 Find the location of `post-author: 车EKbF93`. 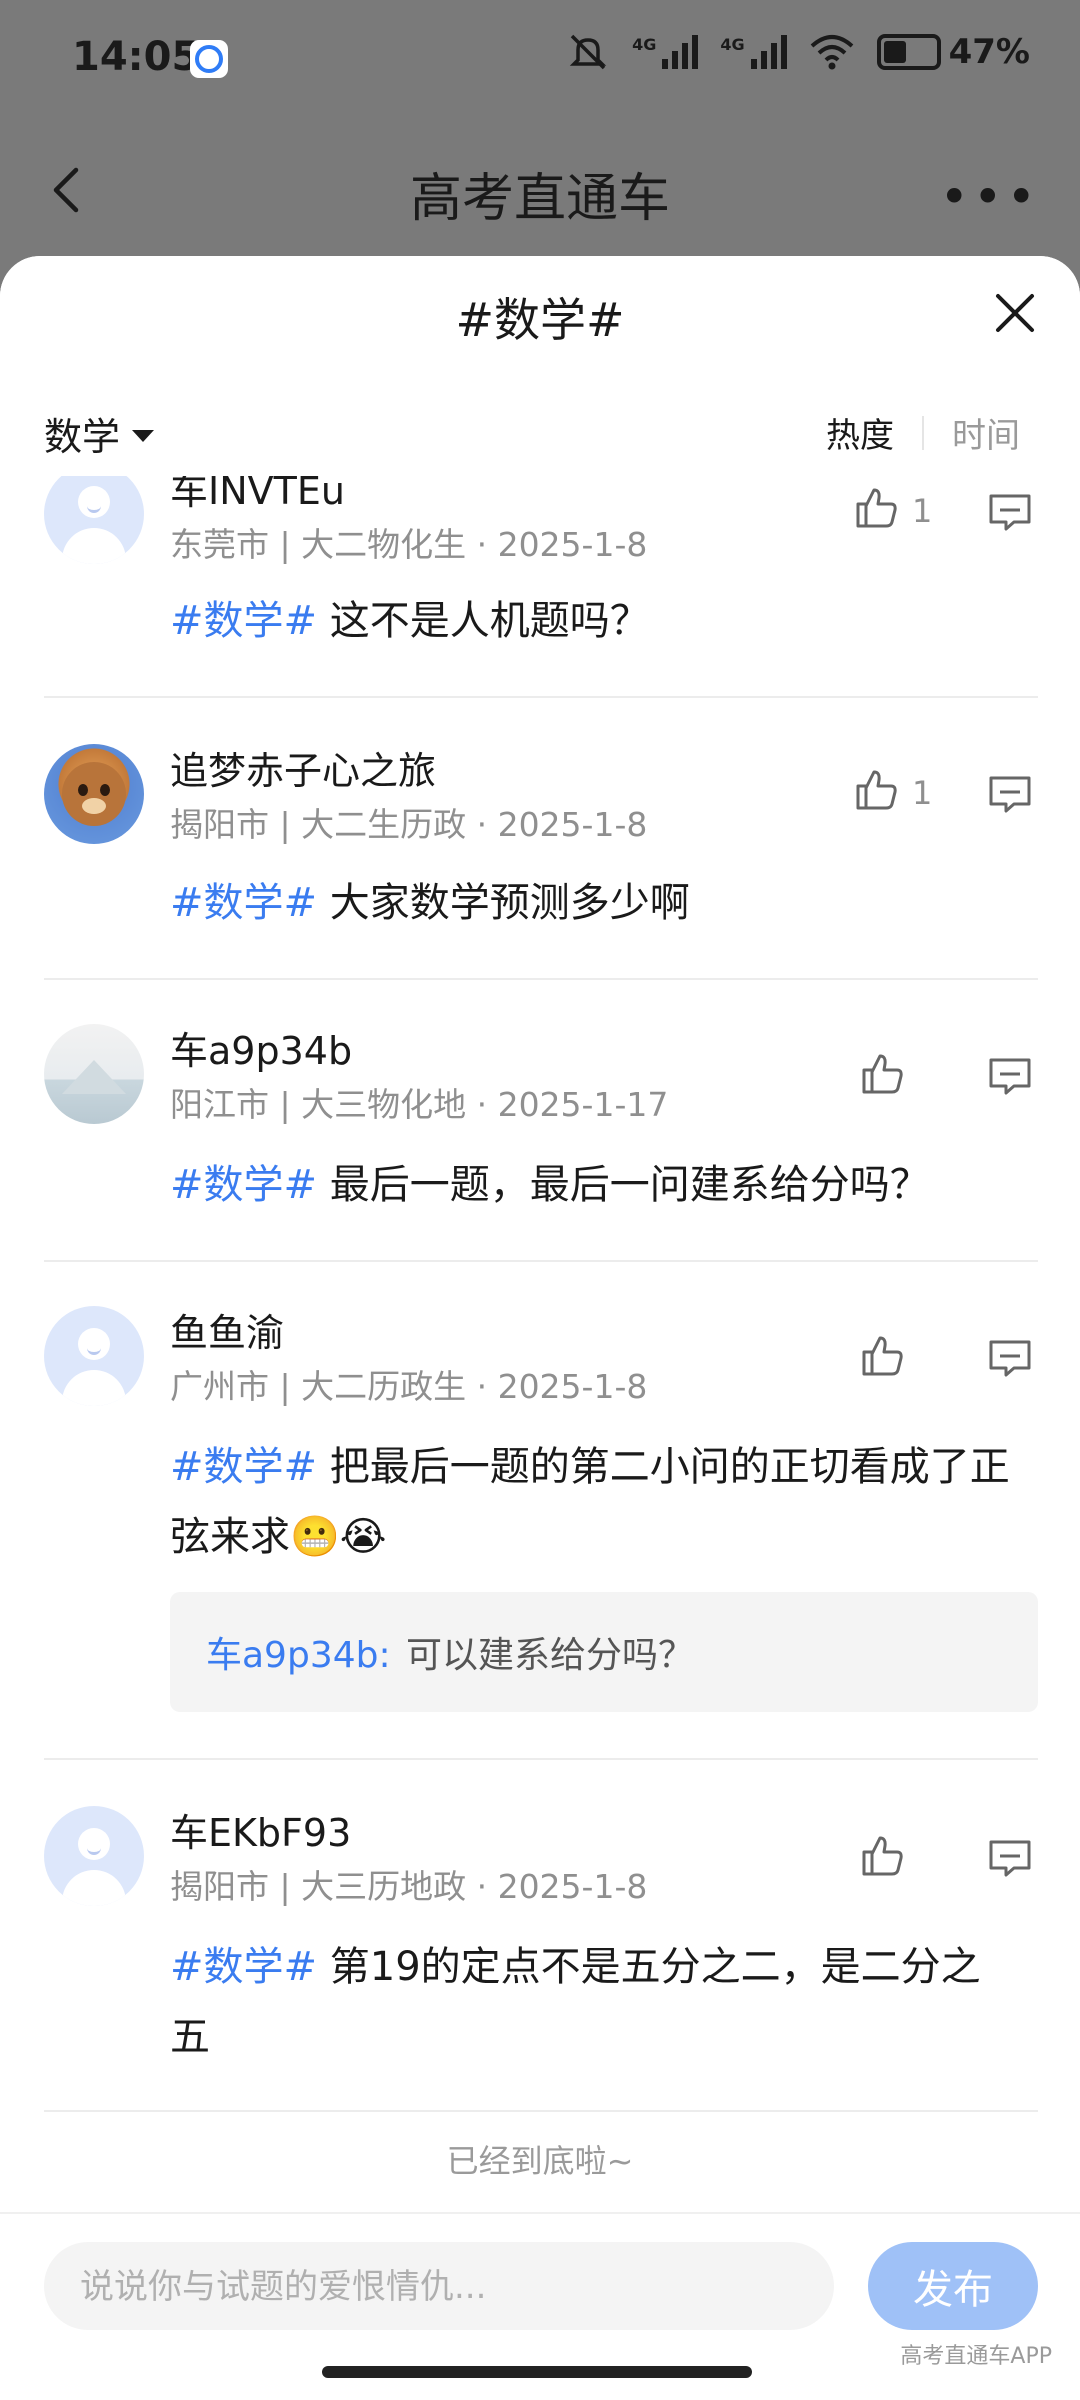

post-author: 车EKbF93 is located at coordinates (260, 1829).